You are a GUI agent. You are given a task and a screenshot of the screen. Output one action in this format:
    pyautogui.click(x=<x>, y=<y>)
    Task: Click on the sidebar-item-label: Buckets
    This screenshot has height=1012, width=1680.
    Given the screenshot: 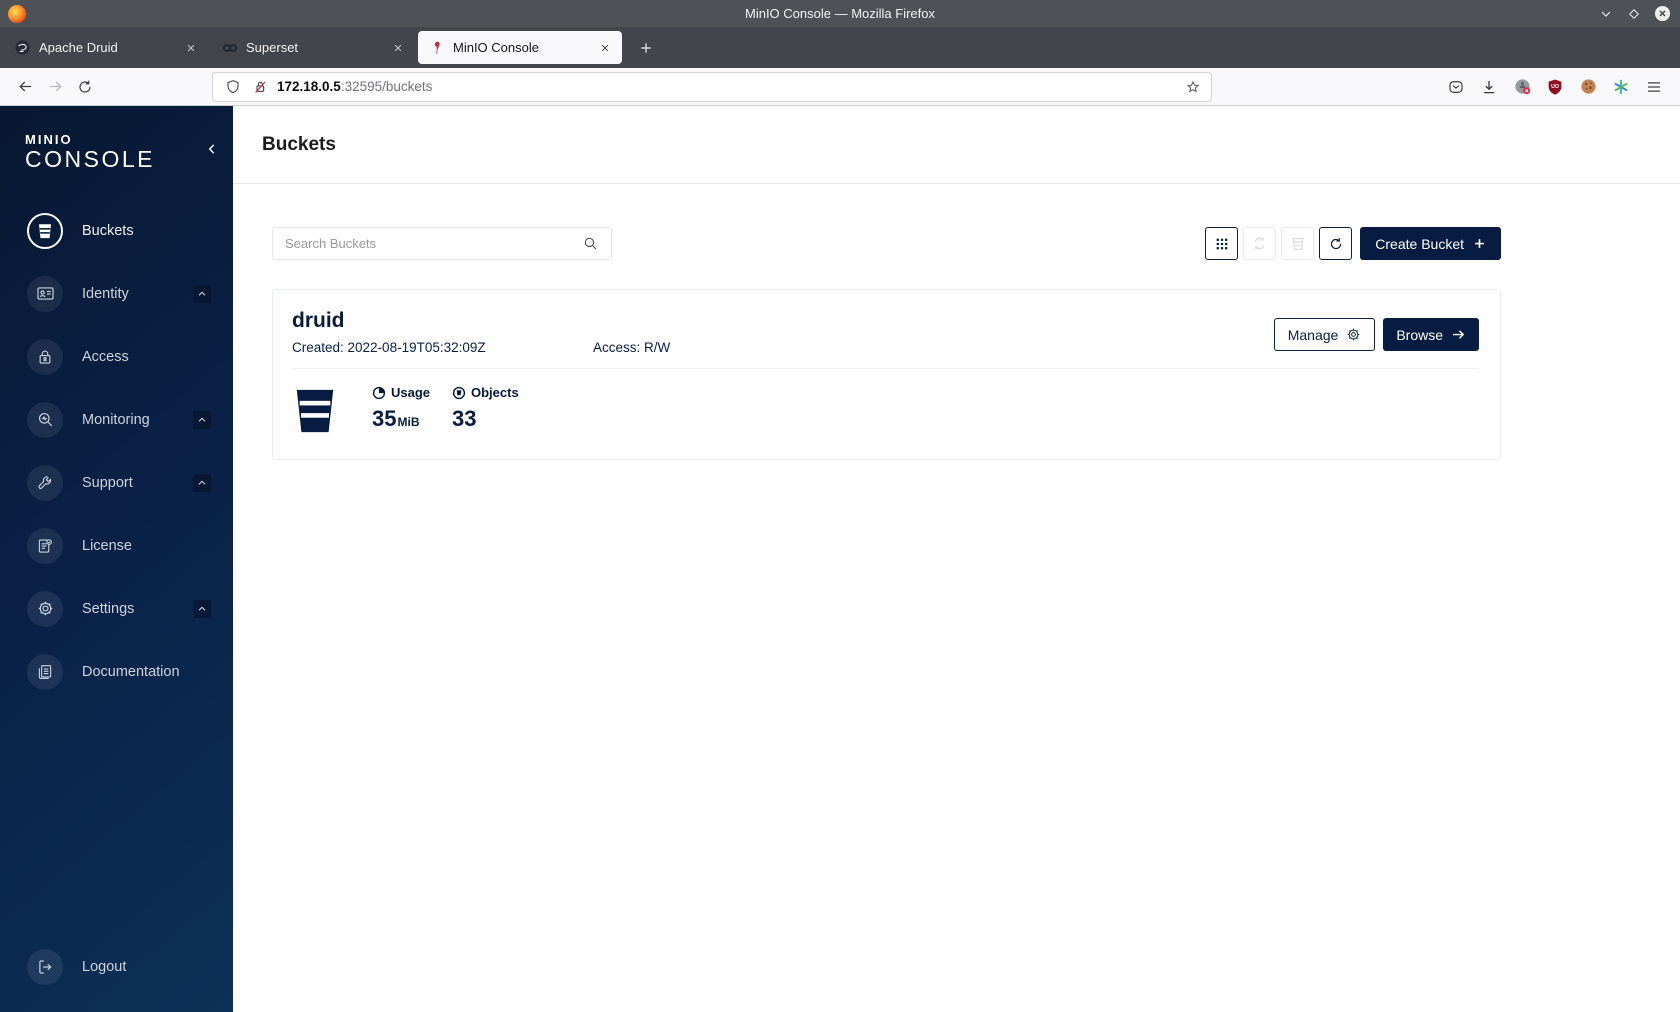 What is the action you would take?
    pyautogui.click(x=108, y=230)
    